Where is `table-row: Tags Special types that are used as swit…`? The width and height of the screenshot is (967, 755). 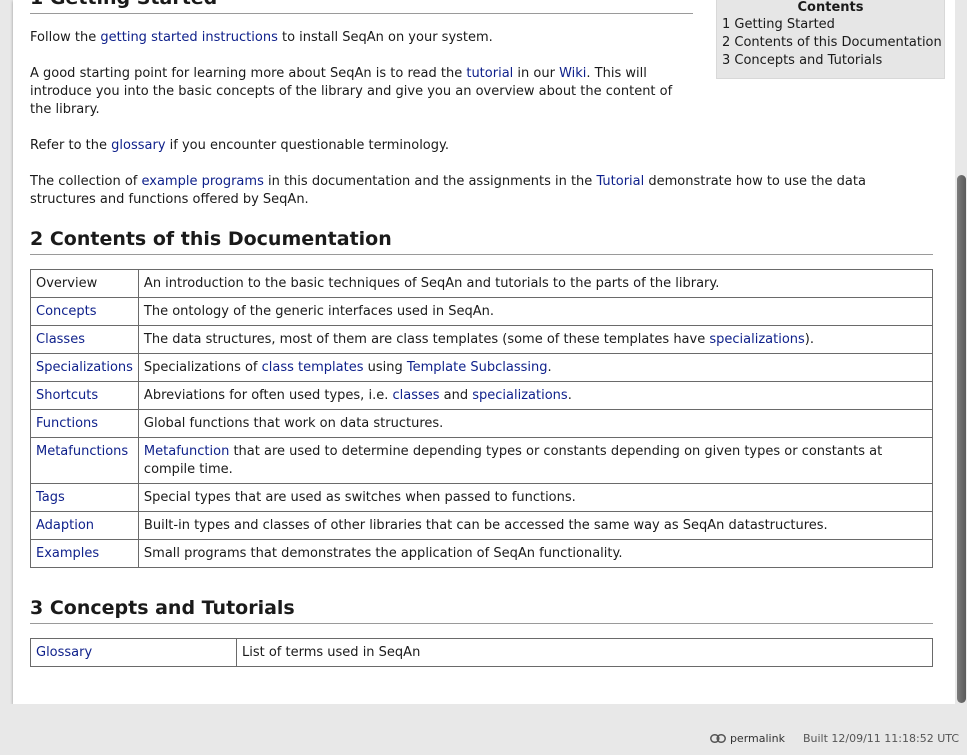 table-row: Tags Special types that are used as swit… is located at coordinates (482, 497).